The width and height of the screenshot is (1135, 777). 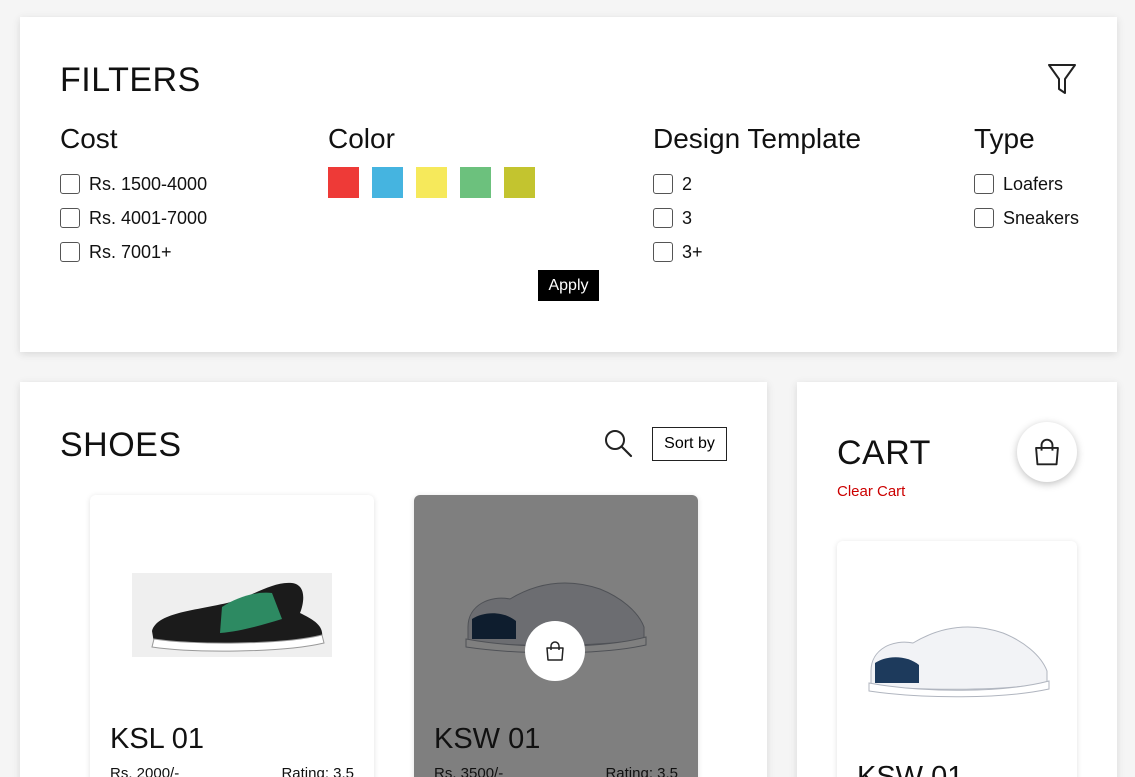 I want to click on product-name: KSW 01, so click(x=487, y=739).